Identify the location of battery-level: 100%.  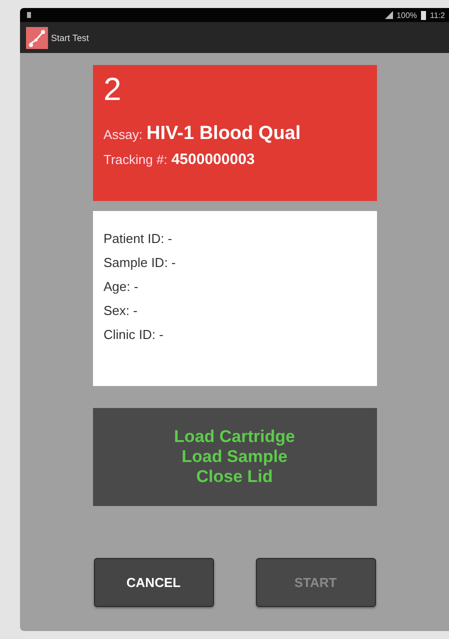
(407, 15).